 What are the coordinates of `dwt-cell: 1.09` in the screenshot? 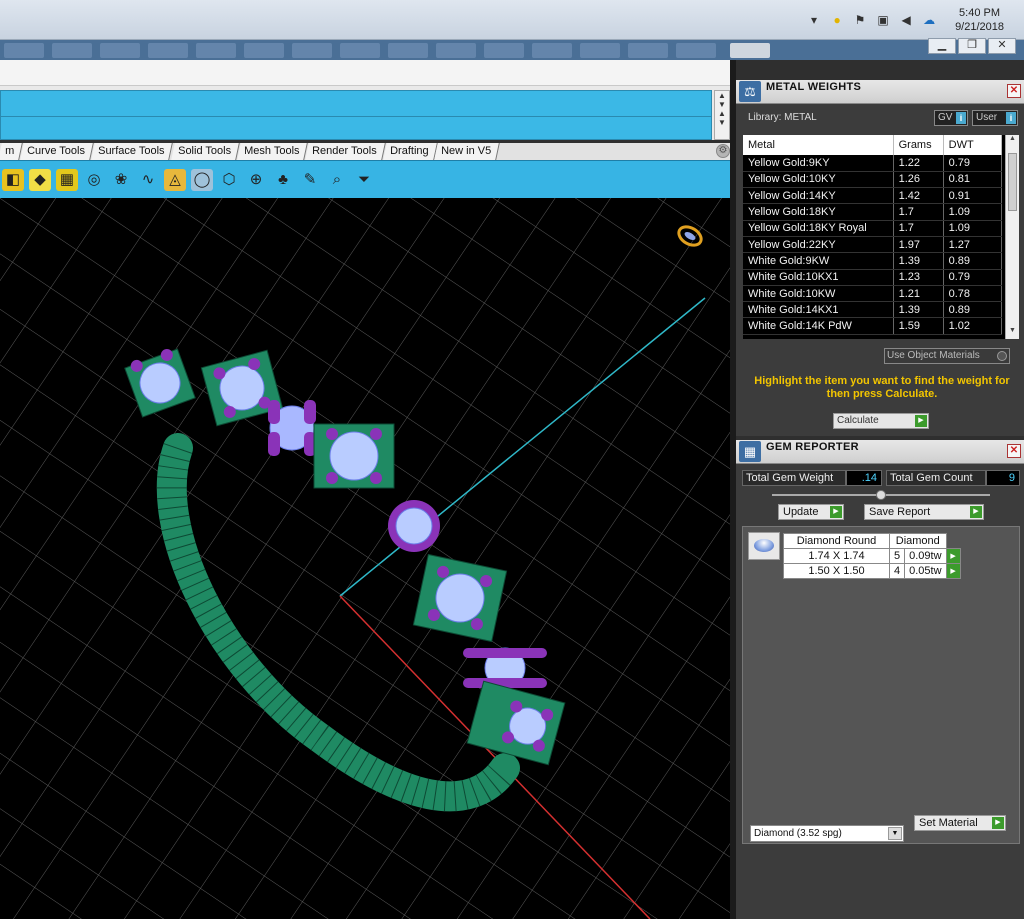 It's located at (973, 228).